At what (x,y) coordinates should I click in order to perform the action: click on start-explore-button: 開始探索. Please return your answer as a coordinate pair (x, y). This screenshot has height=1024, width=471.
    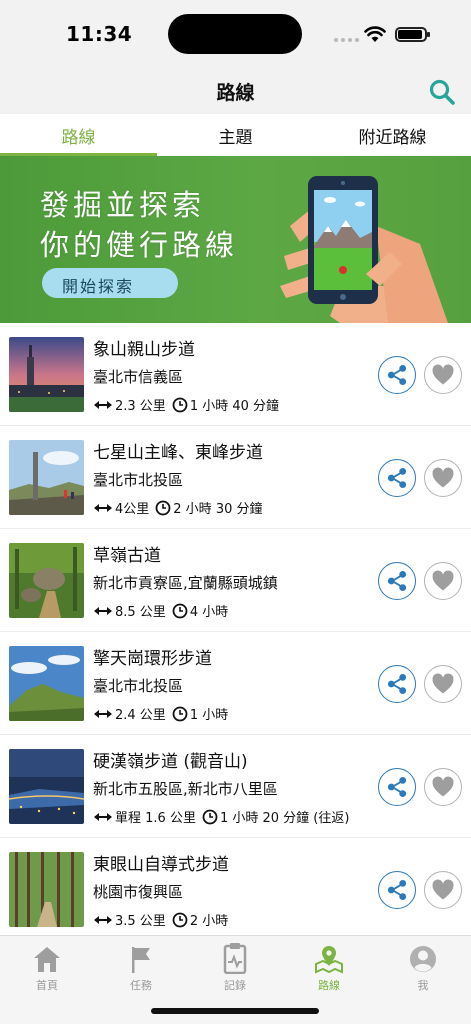
    Looking at the image, I should click on (110, 283).